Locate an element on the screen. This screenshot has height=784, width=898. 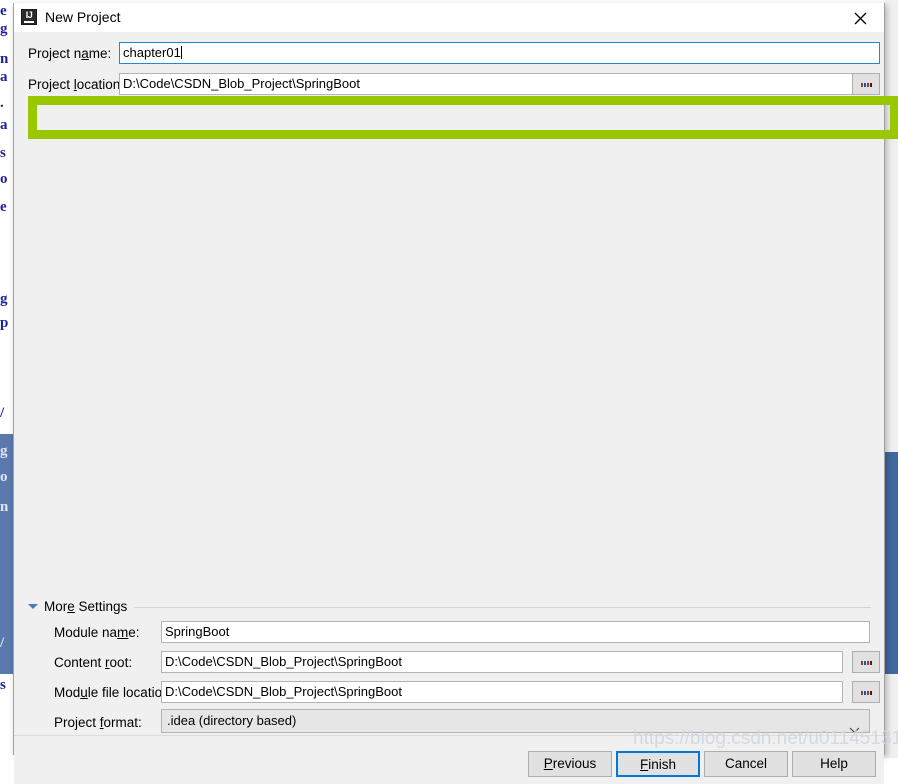
close-icon is located at coordinates (861, 17).